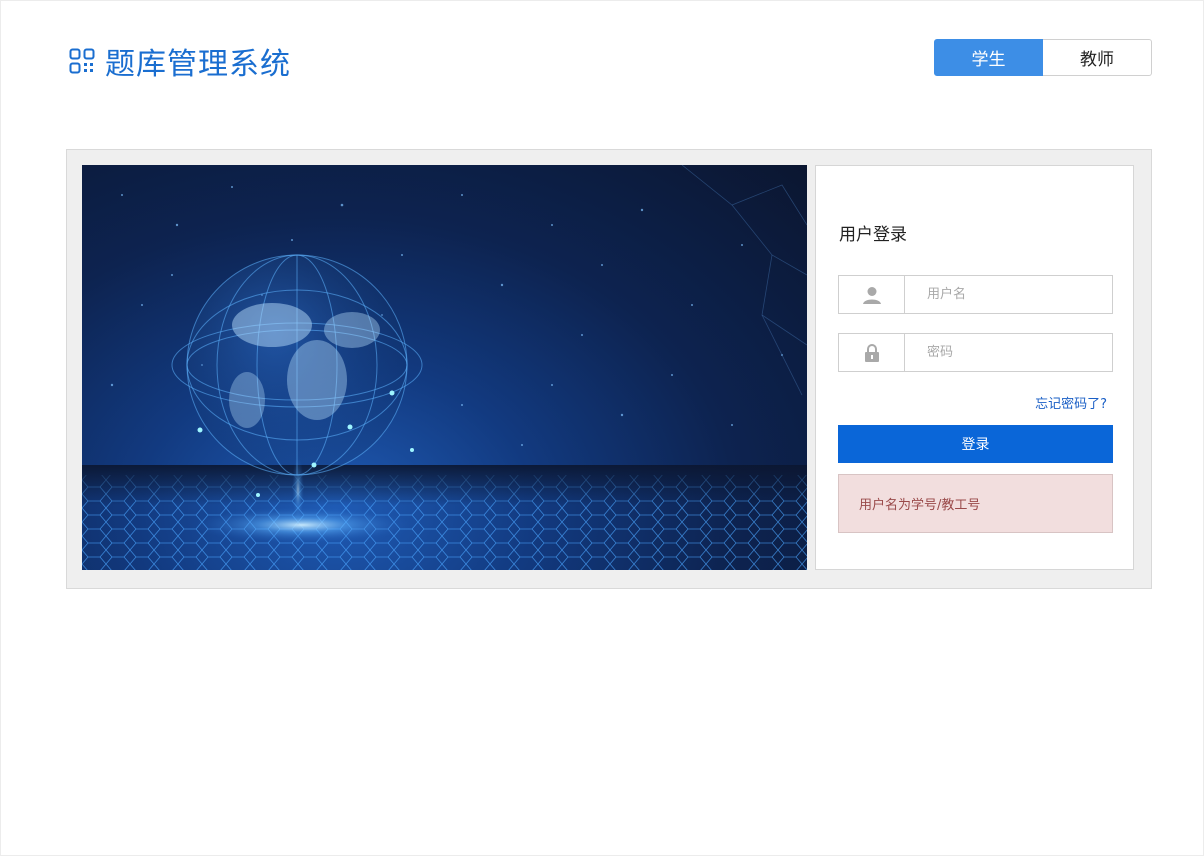 Image resolution: width=1204 pixels, height=856 pixels. I want to click on user-icon, so click(872, 294).